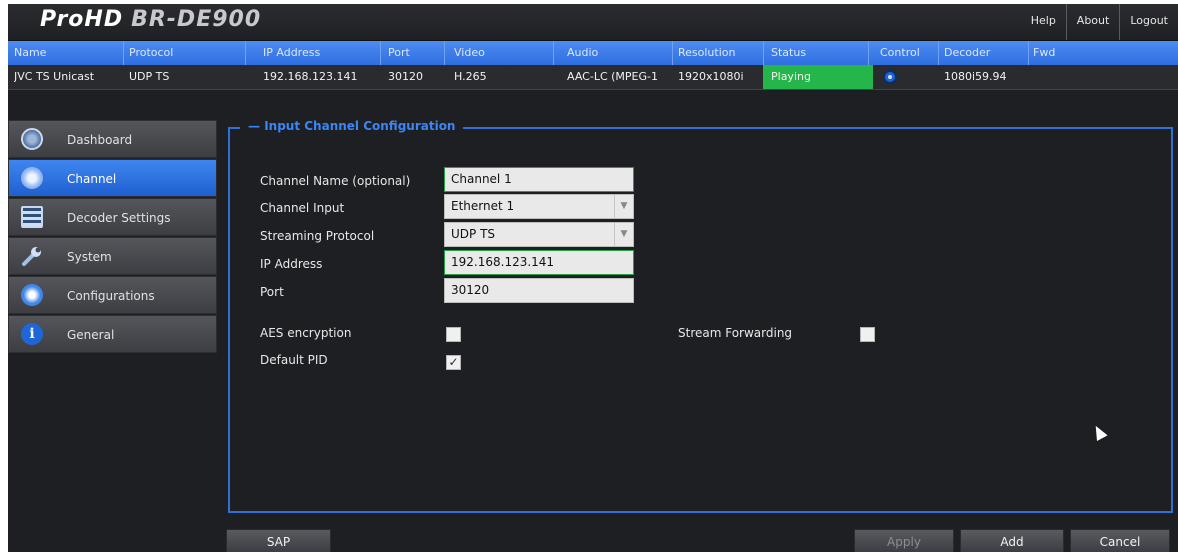 The width and height of the screenshot is (1178, 552). I want to click on col-audio: Audio, so click(612, 53).